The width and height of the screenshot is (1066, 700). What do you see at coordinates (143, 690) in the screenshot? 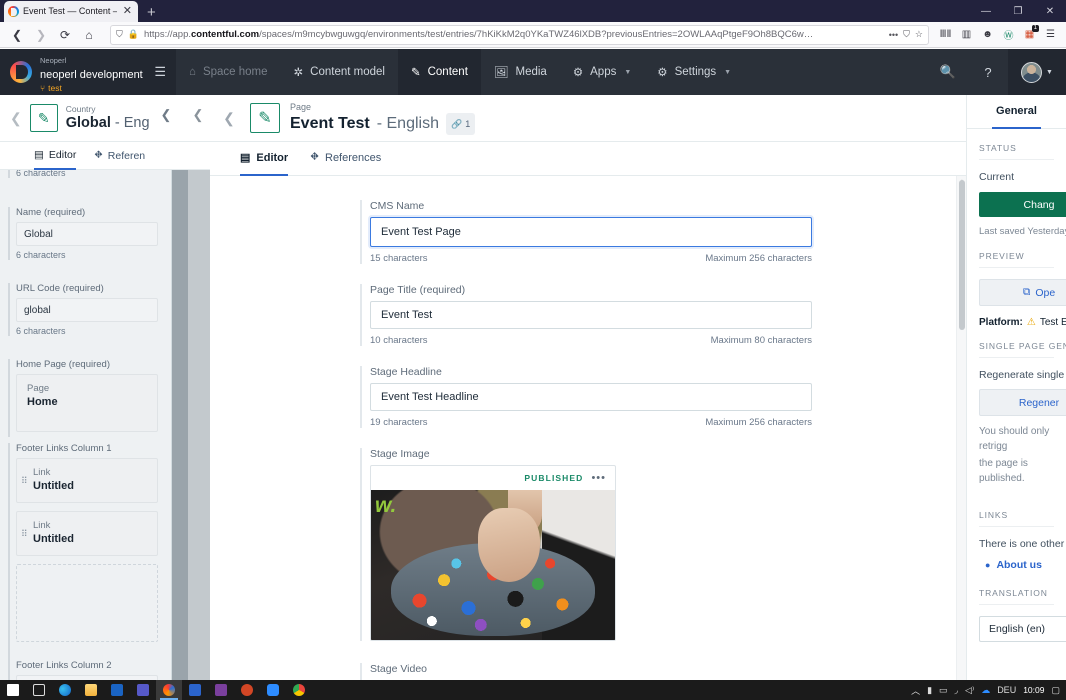
I see `taskbar-teams-icon` at bounding box center [143, 690].